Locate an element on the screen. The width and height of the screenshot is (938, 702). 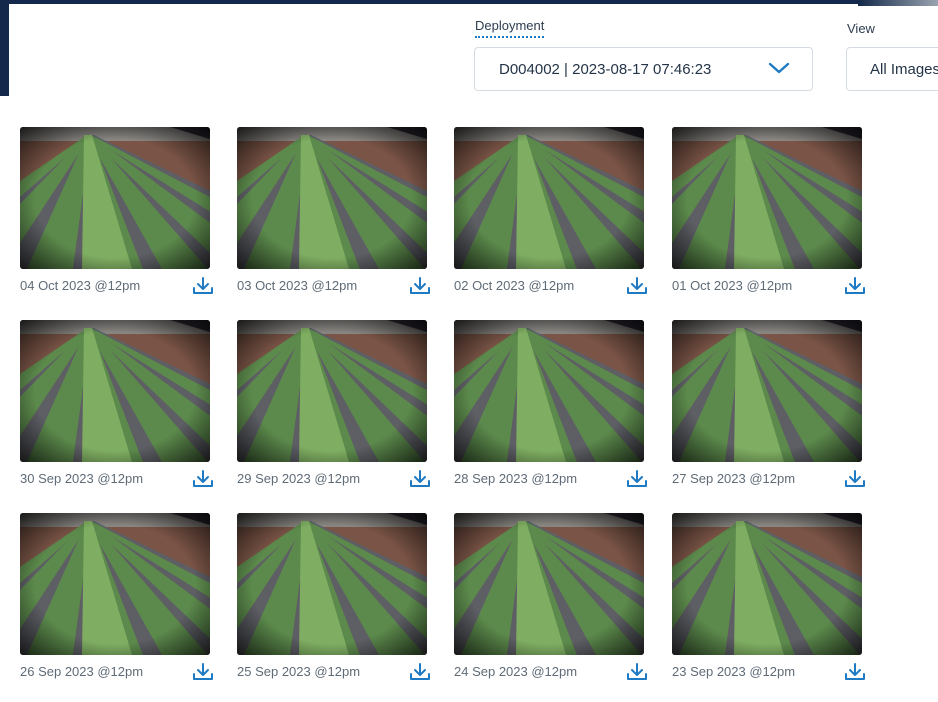
header-band is located at coordinates (4, 48).